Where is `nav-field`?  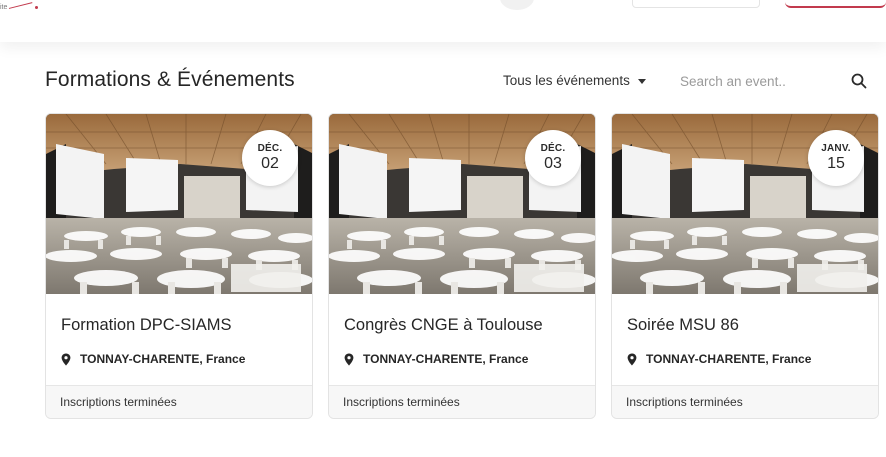
nav-field is located at coordinates (696, 4).